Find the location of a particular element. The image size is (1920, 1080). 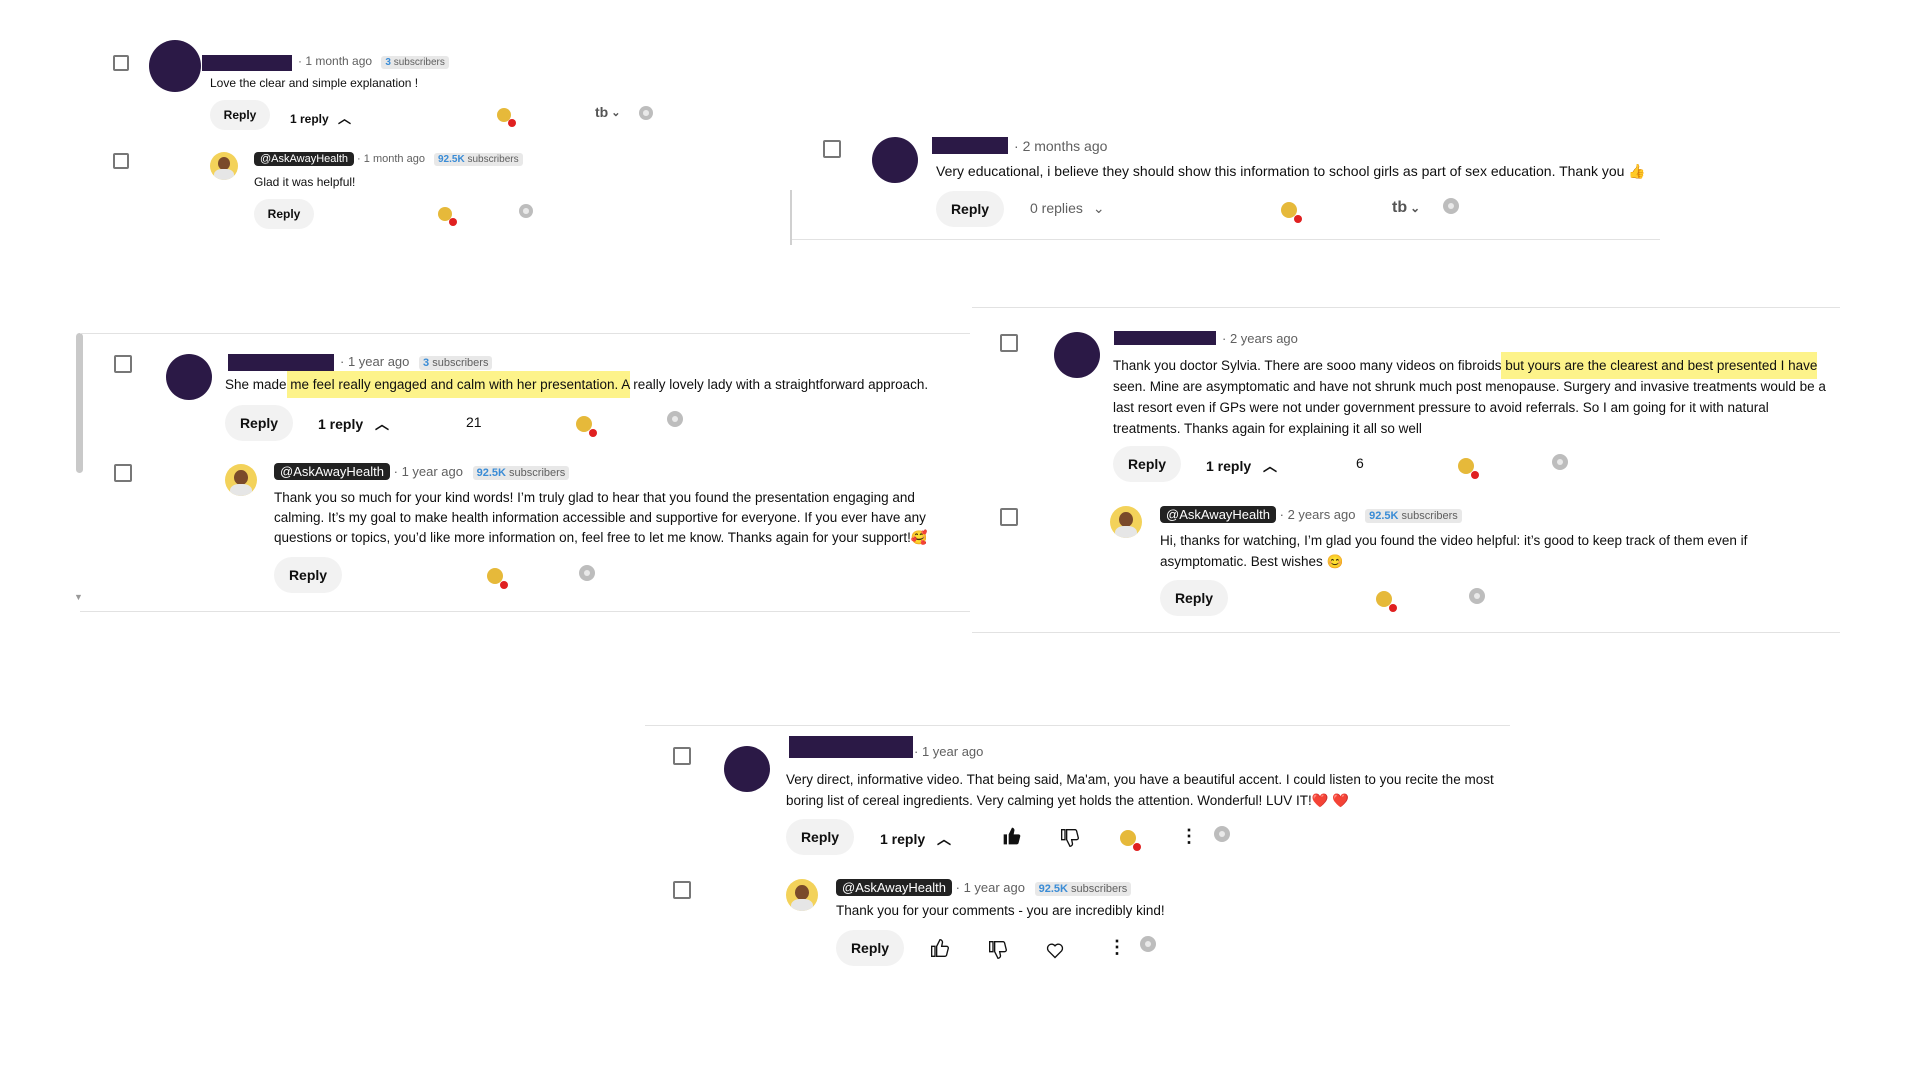

comment-meta: · 1 year ago 3 subscribers is located at coordinates (416, 362).